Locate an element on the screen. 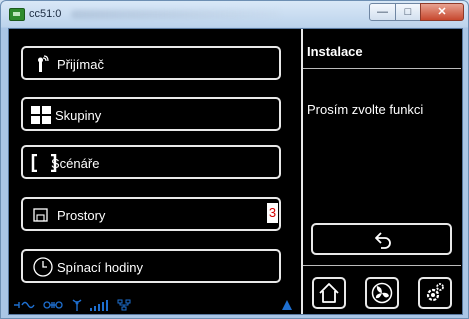 The width and height of the screenshot is (469, 319). rooms-count-badge: 3 is located at coordinates (272, 213).